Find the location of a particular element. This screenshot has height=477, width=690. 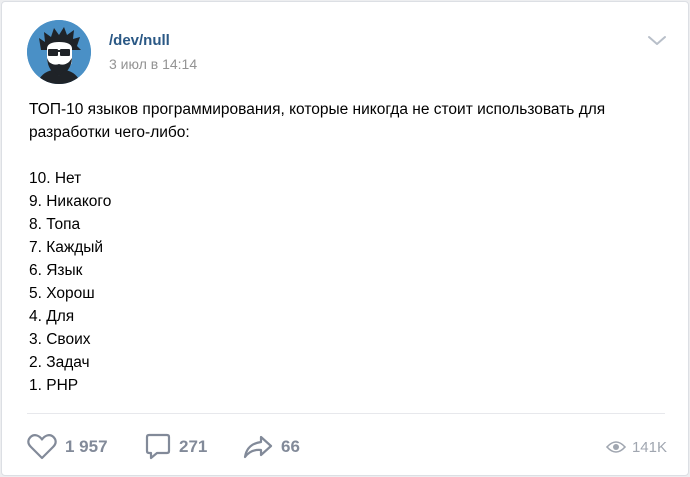

post-actions-bar: 1 957 271 66 141K is located at coordinates (347, 447).